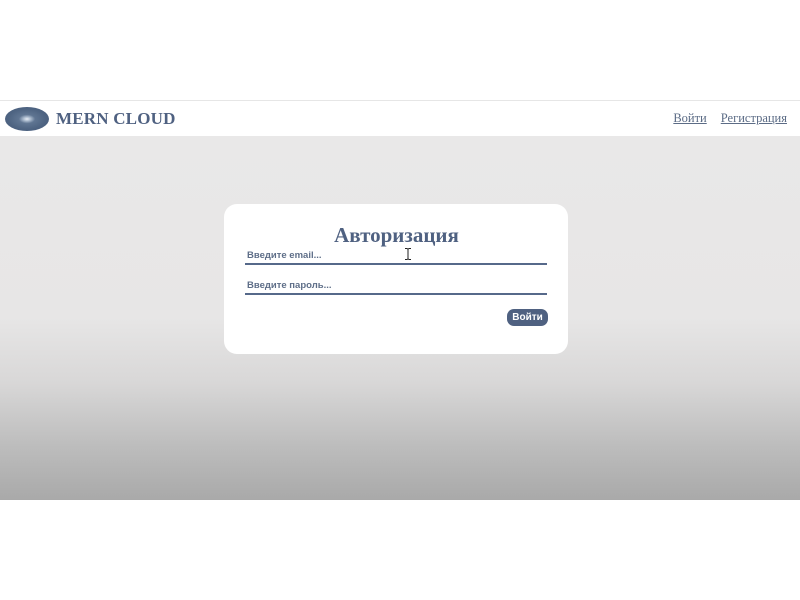 The image size is (800, 600). I want to click on navbar: MERN CLOUD Войти Регистрация, so click(400, 118).